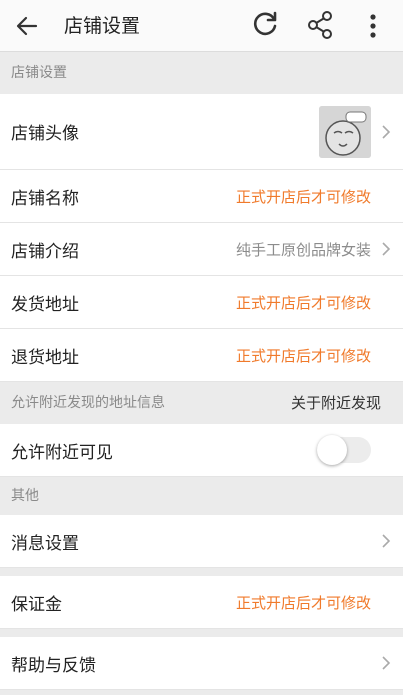 This screenshot has height=695, width=403. What do you see at coordinates (45, 251) in the screenshot?
I see `row-label: 店铺介绍` at bounding box center [45, 251].